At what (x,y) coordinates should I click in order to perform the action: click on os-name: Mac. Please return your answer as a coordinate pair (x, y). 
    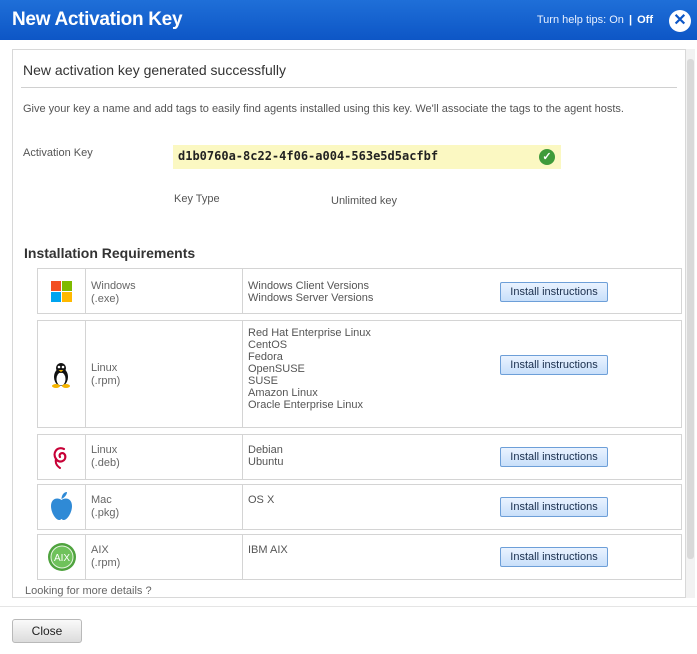
    Looking at the image, I should click on (101, 500).